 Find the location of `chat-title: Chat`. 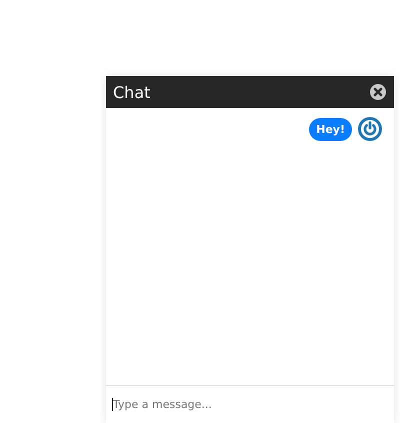

chat-title: Chat is located at coordinates (131, 92).